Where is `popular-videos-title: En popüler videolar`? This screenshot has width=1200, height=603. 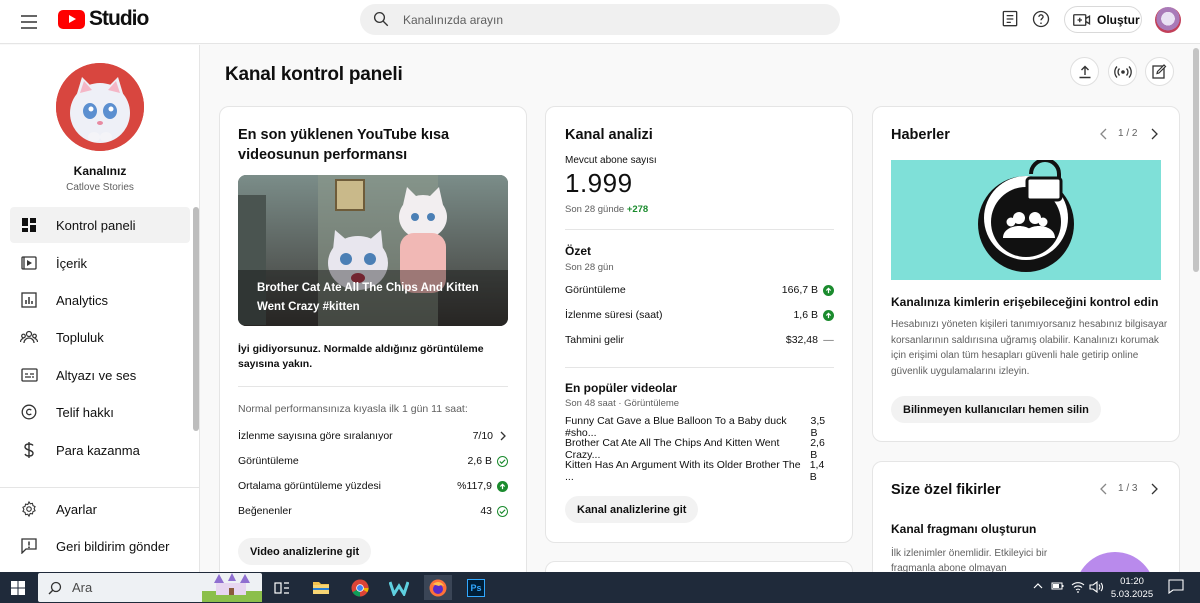 popular-videos-title: En popüler videolar is located at coordinates (621, 388).